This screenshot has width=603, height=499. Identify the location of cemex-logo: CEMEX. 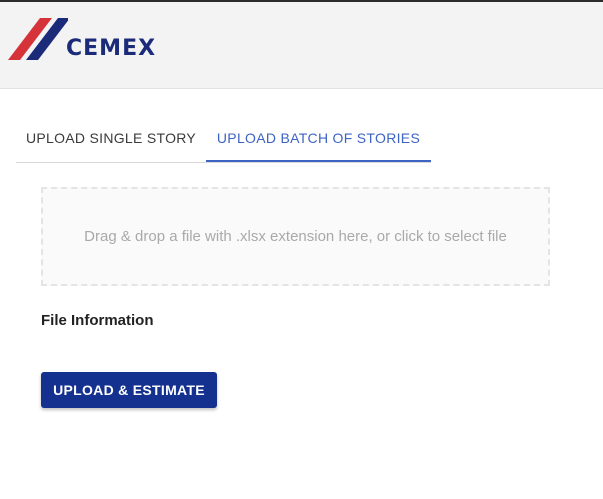
(86, 41).